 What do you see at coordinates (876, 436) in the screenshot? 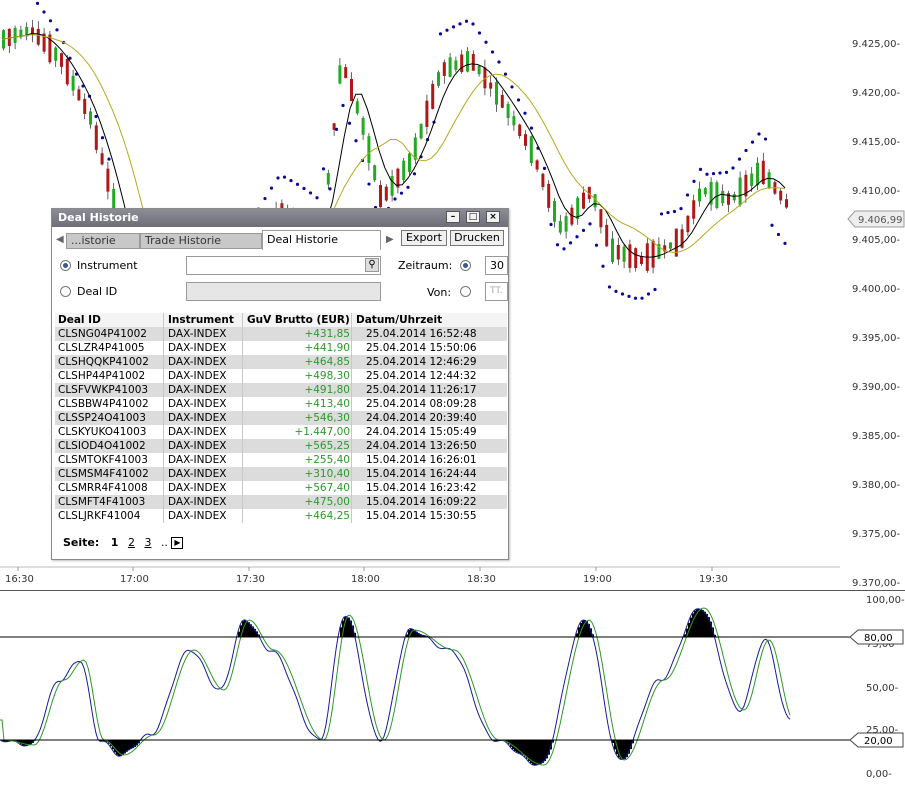
I see `price-tick-label: 9.385,00-` at bounding box center [876, 436].